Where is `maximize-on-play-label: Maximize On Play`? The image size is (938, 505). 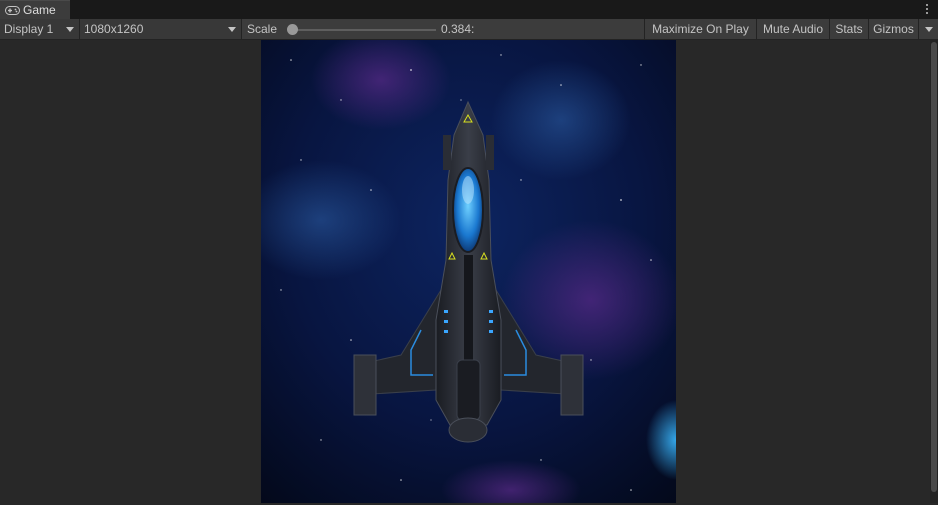 maximize-on-play-label: Maximize On Play is located at coordinates (700, 29).